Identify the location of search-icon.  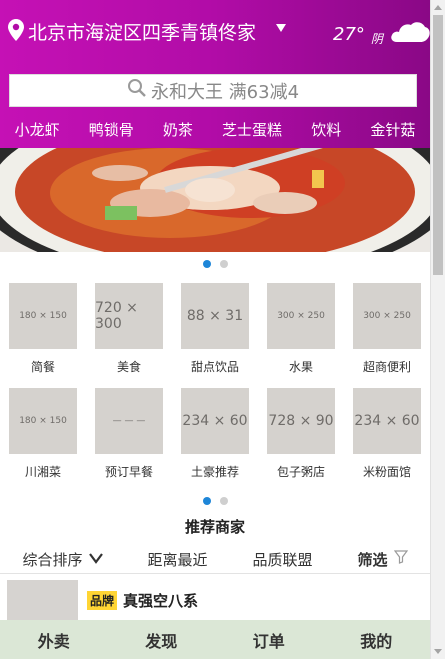
(137, 90).